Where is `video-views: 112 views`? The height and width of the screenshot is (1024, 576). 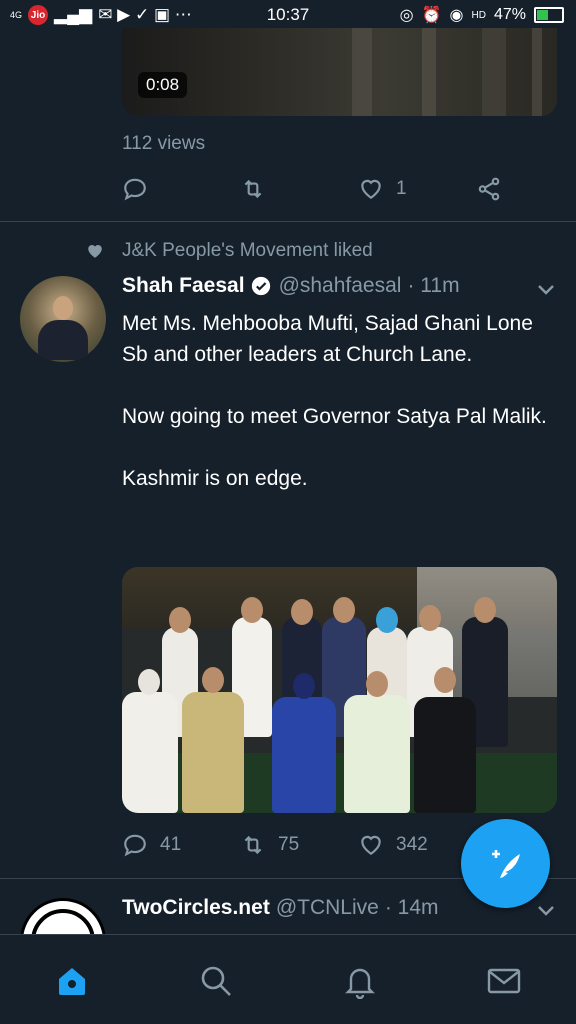
video-views: 112 views is located at coordinates (164, 143).